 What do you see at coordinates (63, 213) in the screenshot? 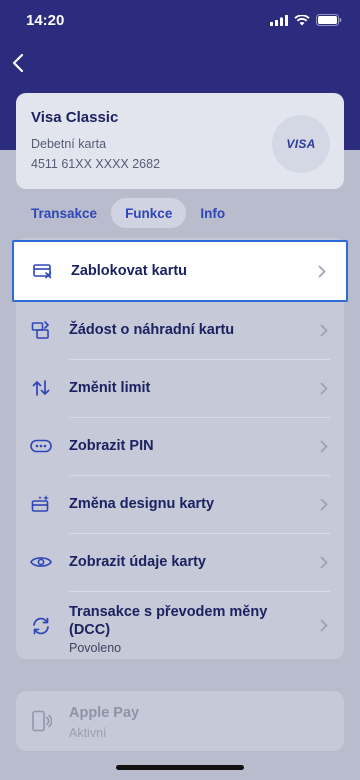
I see `tab-transakce: Transakce` at bounding box center [63, 213].